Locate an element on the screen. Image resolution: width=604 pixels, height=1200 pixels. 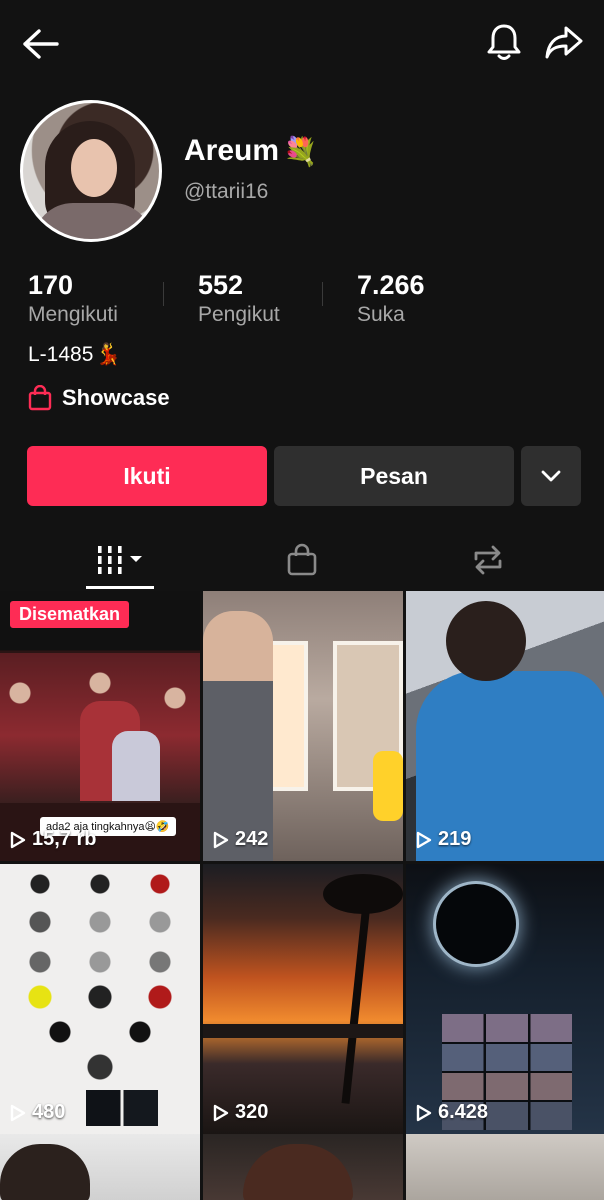
follow-button: Ikuti is located at coordinates (147, 476).